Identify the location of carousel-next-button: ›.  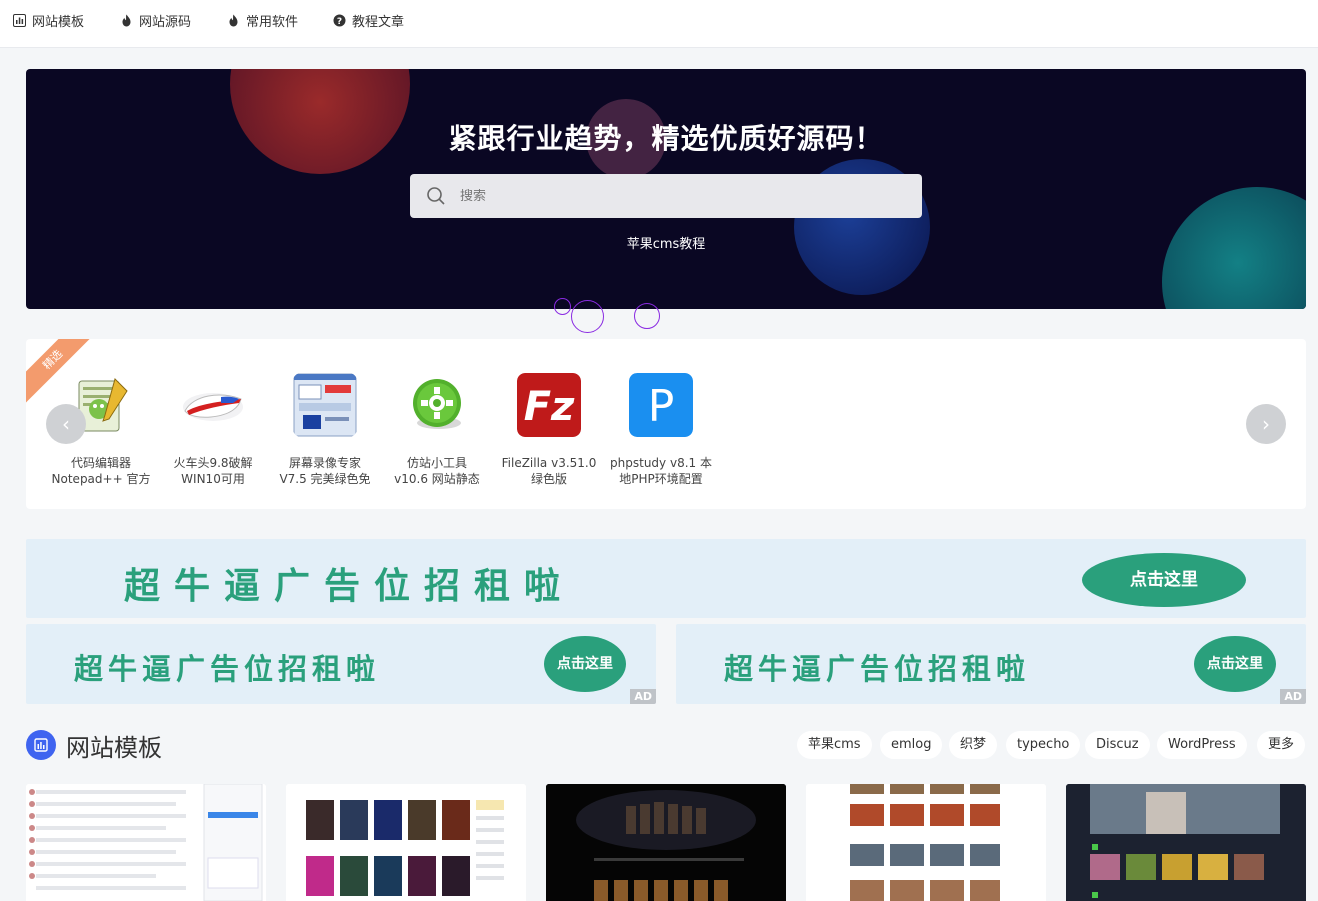
(1266, 424).